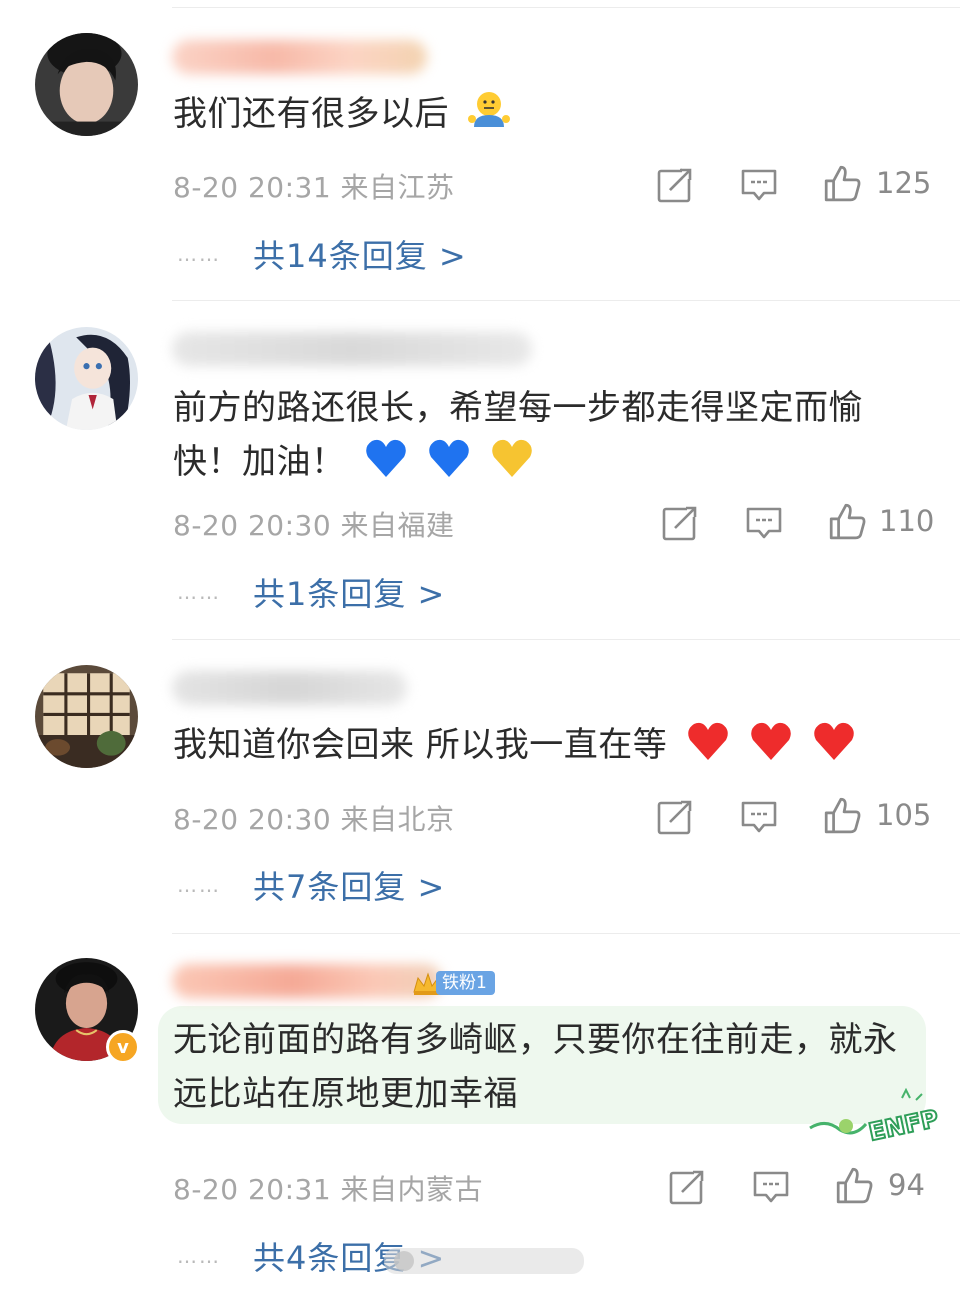 Image resolution: width=960 pixels, height=1303 pixels. I want to click on view-replies-link: 共14条回复 >, so click(360, 254).